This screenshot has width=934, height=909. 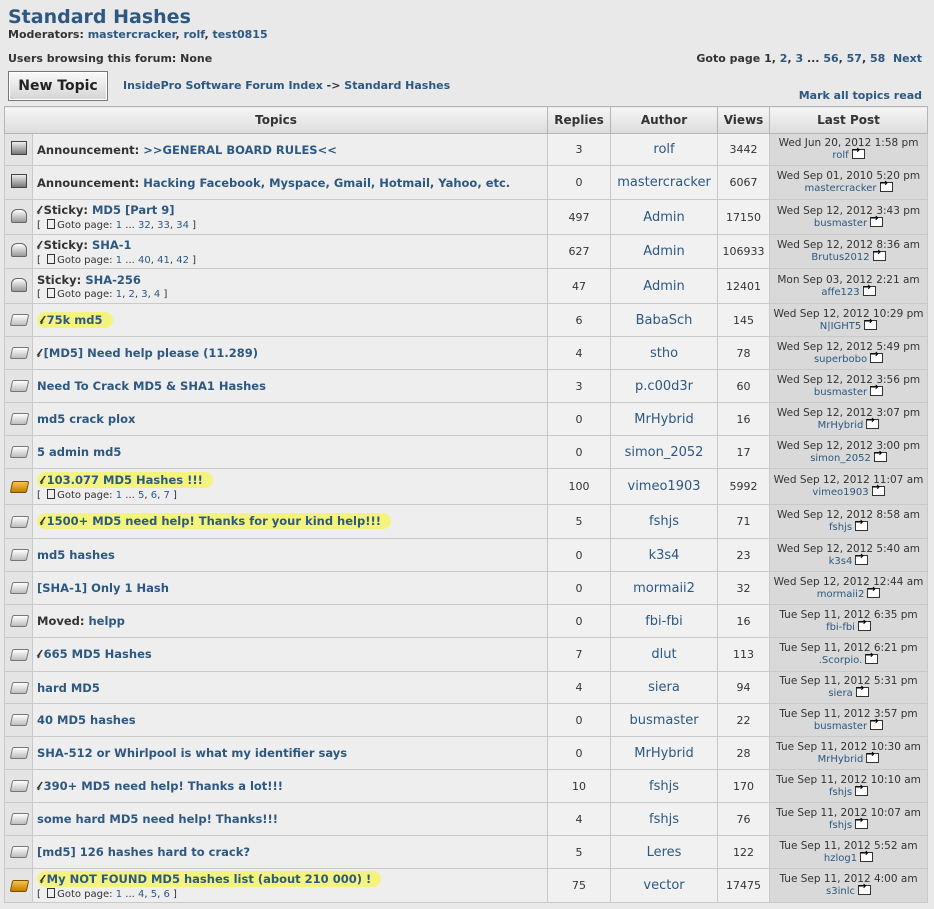 I want to click on last-post-author-link: simon_2052, so click(x=840, y=458).